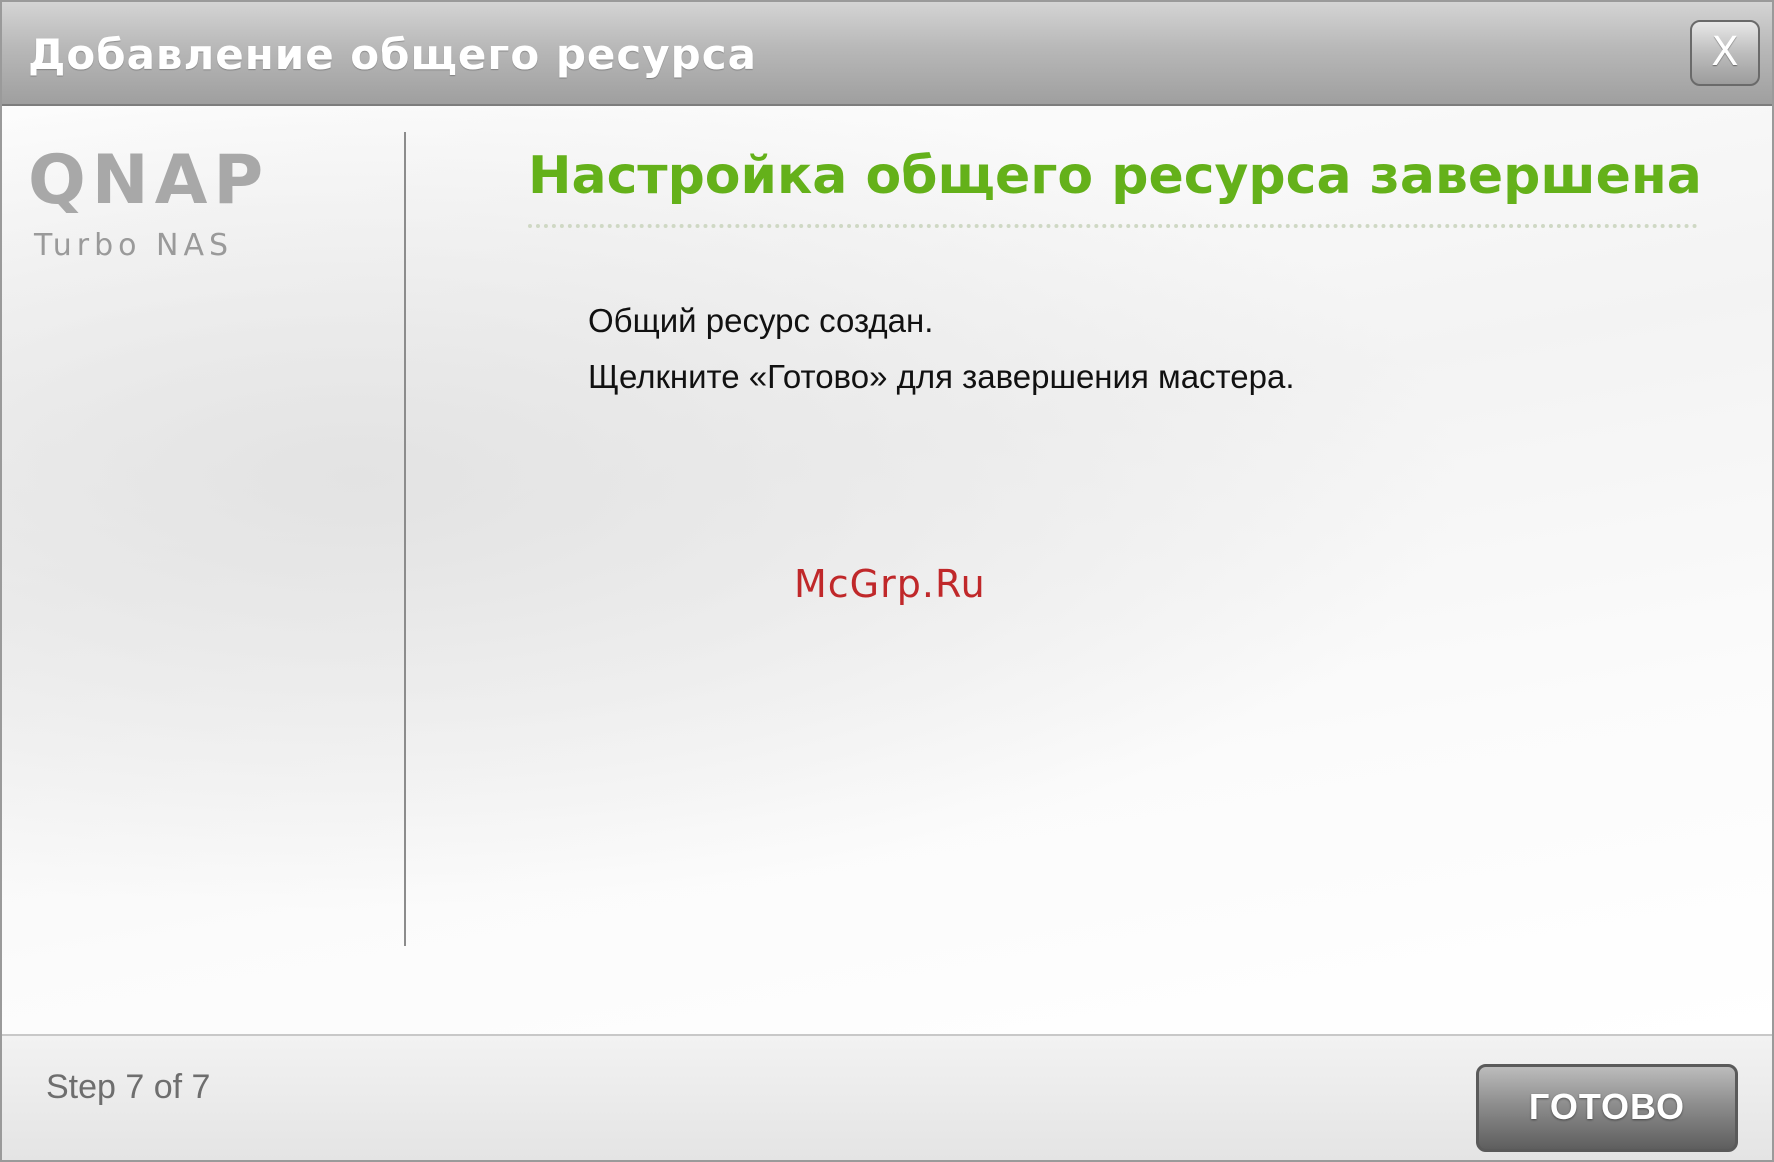  I want to click on logo-main-text: QNAP, so click(149, 180).